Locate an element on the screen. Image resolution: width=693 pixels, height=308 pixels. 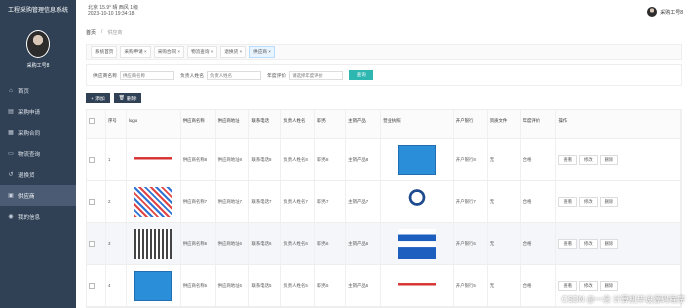
topbar-user-name: 采购工号8 is located at coordinates (671, 12).